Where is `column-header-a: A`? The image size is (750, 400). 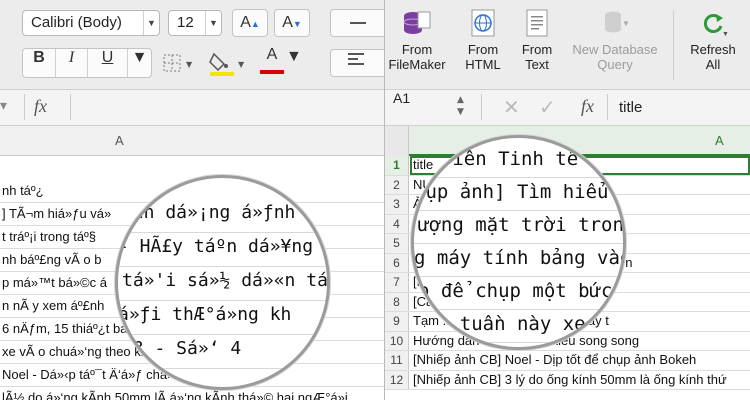
column-header-a: A is located at coordinates (119, 140).